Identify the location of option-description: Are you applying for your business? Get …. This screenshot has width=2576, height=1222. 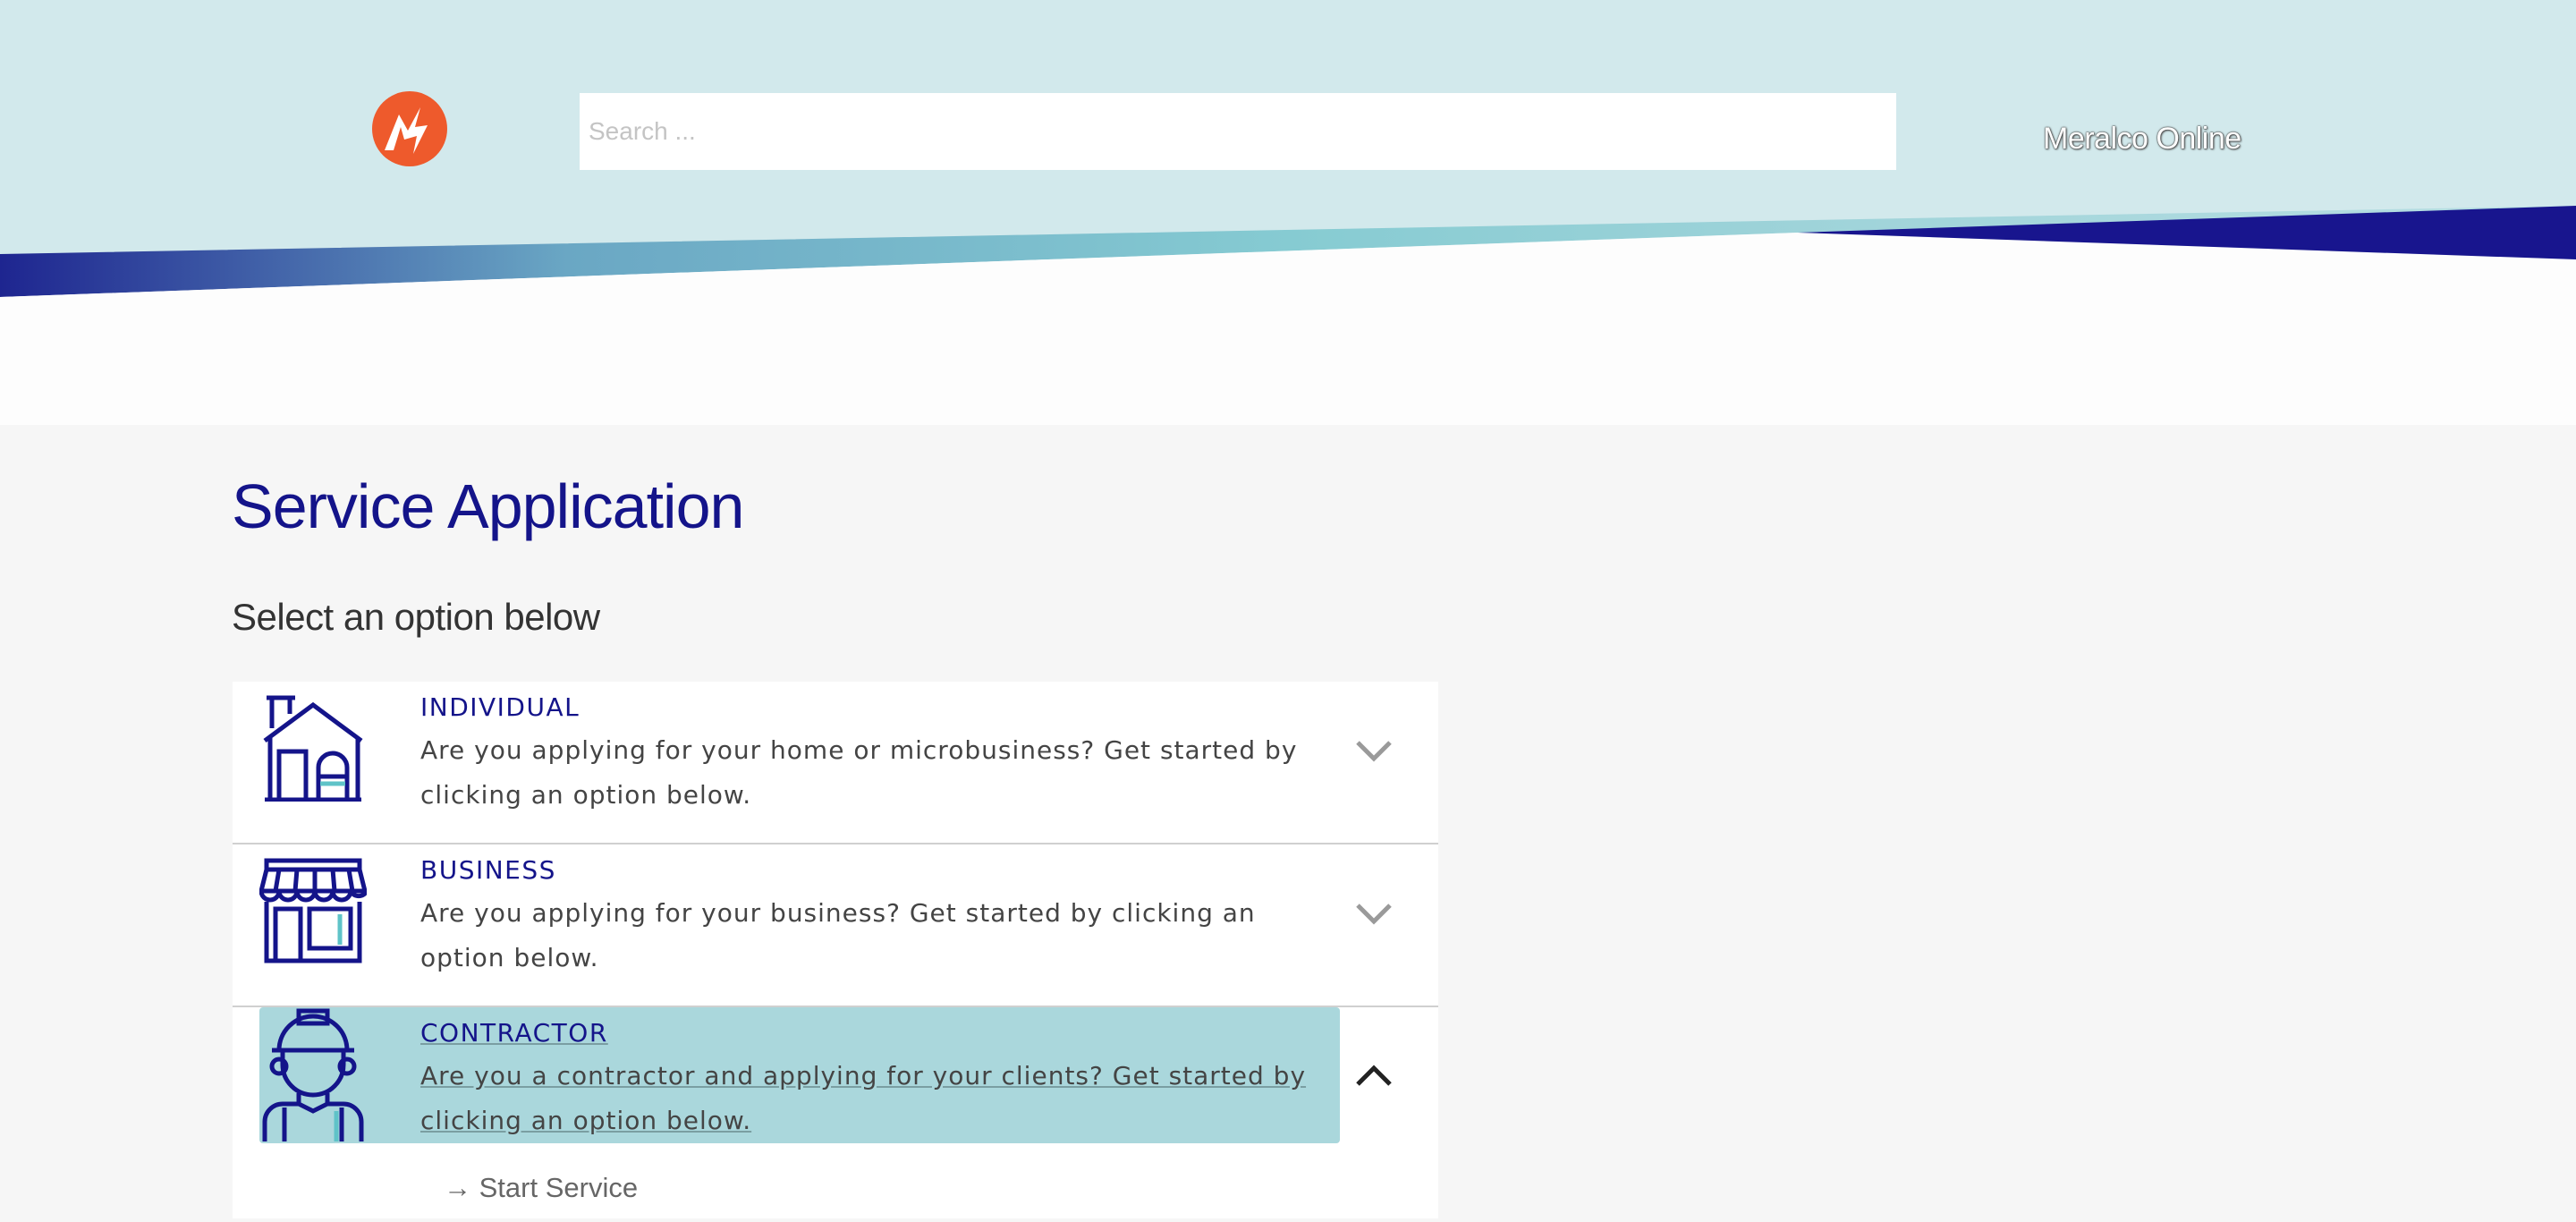
(838, 935).